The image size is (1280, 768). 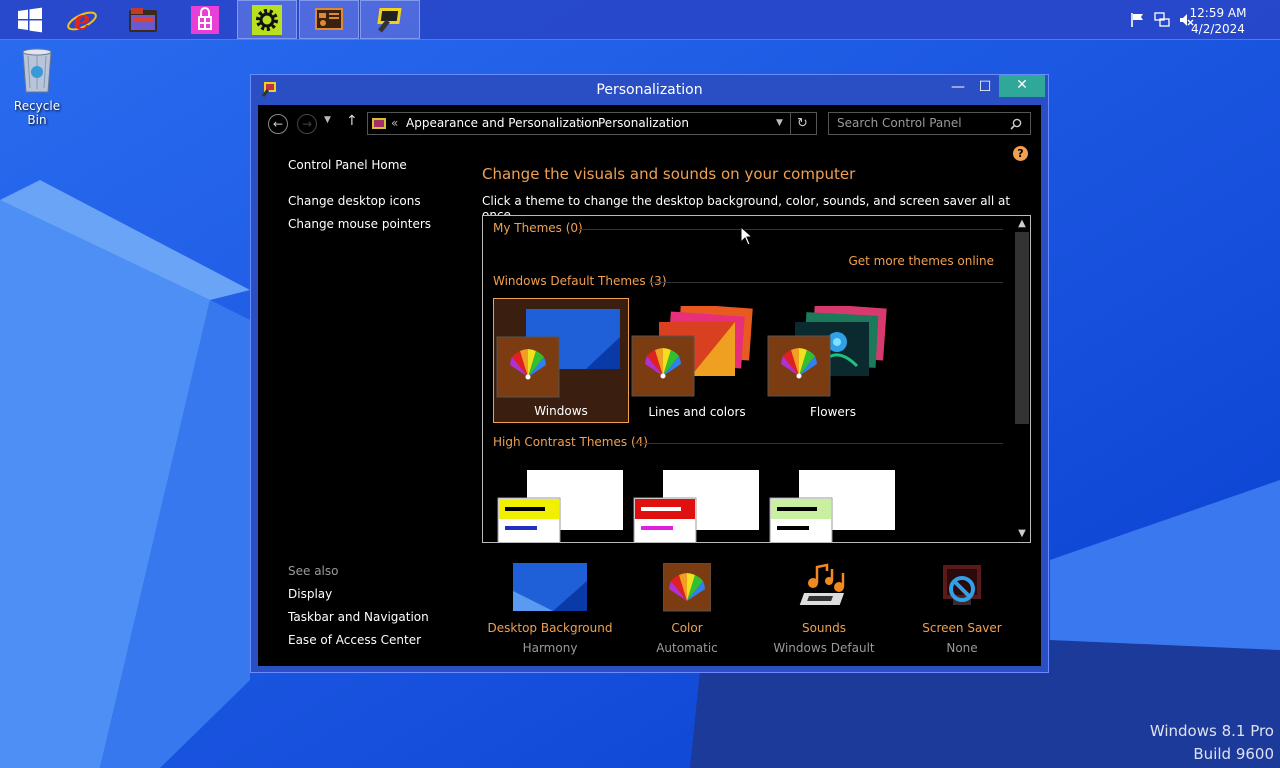 I want to click on window-title: Personalization, so click(x=649, y=90).